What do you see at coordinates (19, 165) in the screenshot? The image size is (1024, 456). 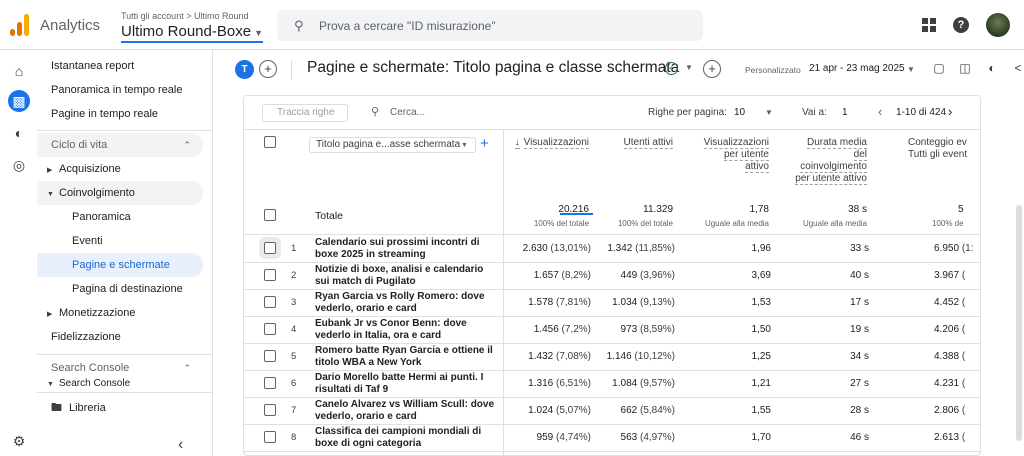 I see `advertising-icon: ◎` at bounding box center [19, 165].